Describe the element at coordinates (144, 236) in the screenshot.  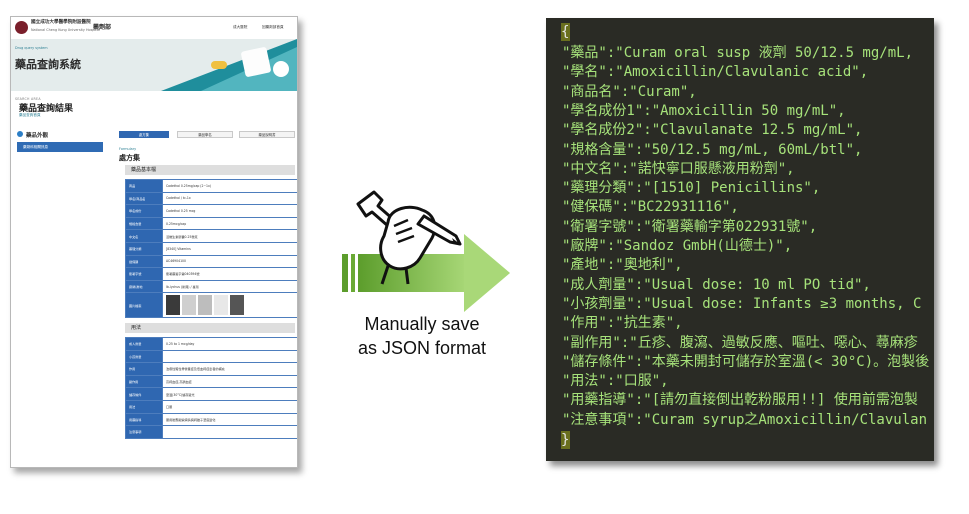
I see `row-key: 中文名` at that location.